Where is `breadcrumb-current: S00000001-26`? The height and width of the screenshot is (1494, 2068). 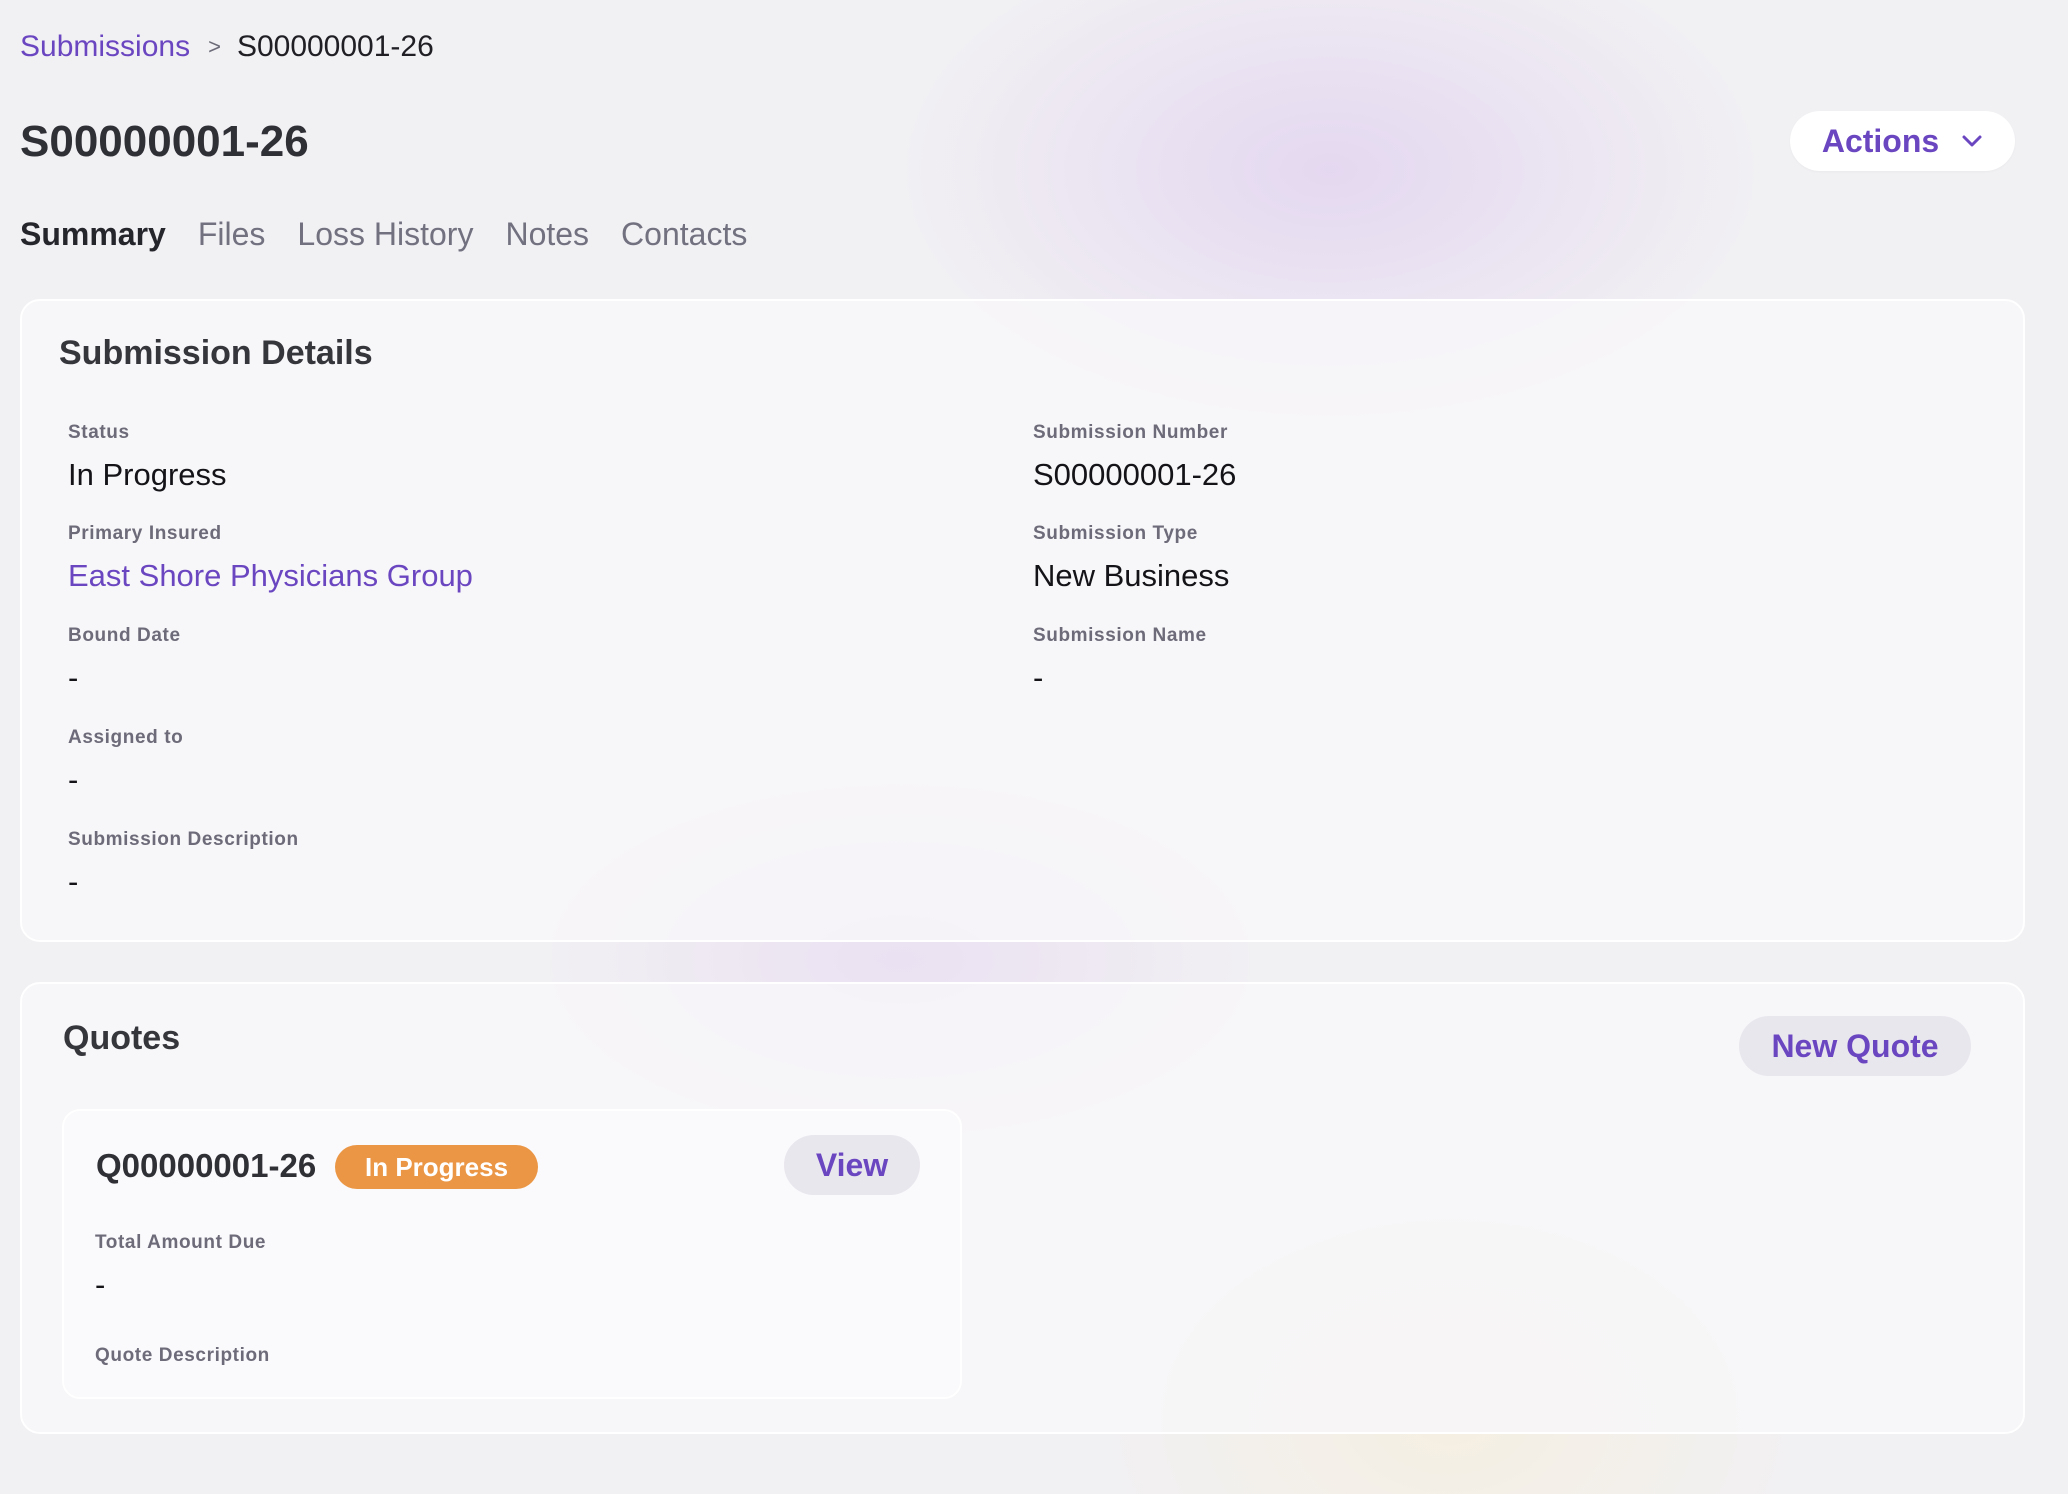 breadcrumb-current: S00000001-26 is located at coordinates (335, 46).